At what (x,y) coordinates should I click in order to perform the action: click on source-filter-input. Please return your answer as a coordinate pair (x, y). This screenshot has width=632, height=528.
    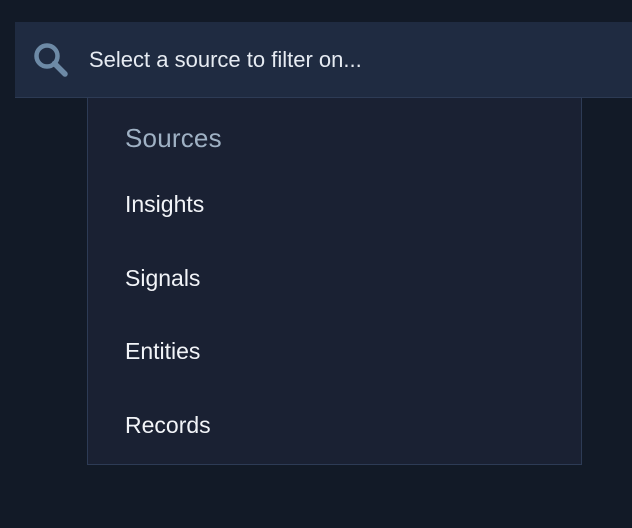
    Looking at the image, I should click on (349, 60).